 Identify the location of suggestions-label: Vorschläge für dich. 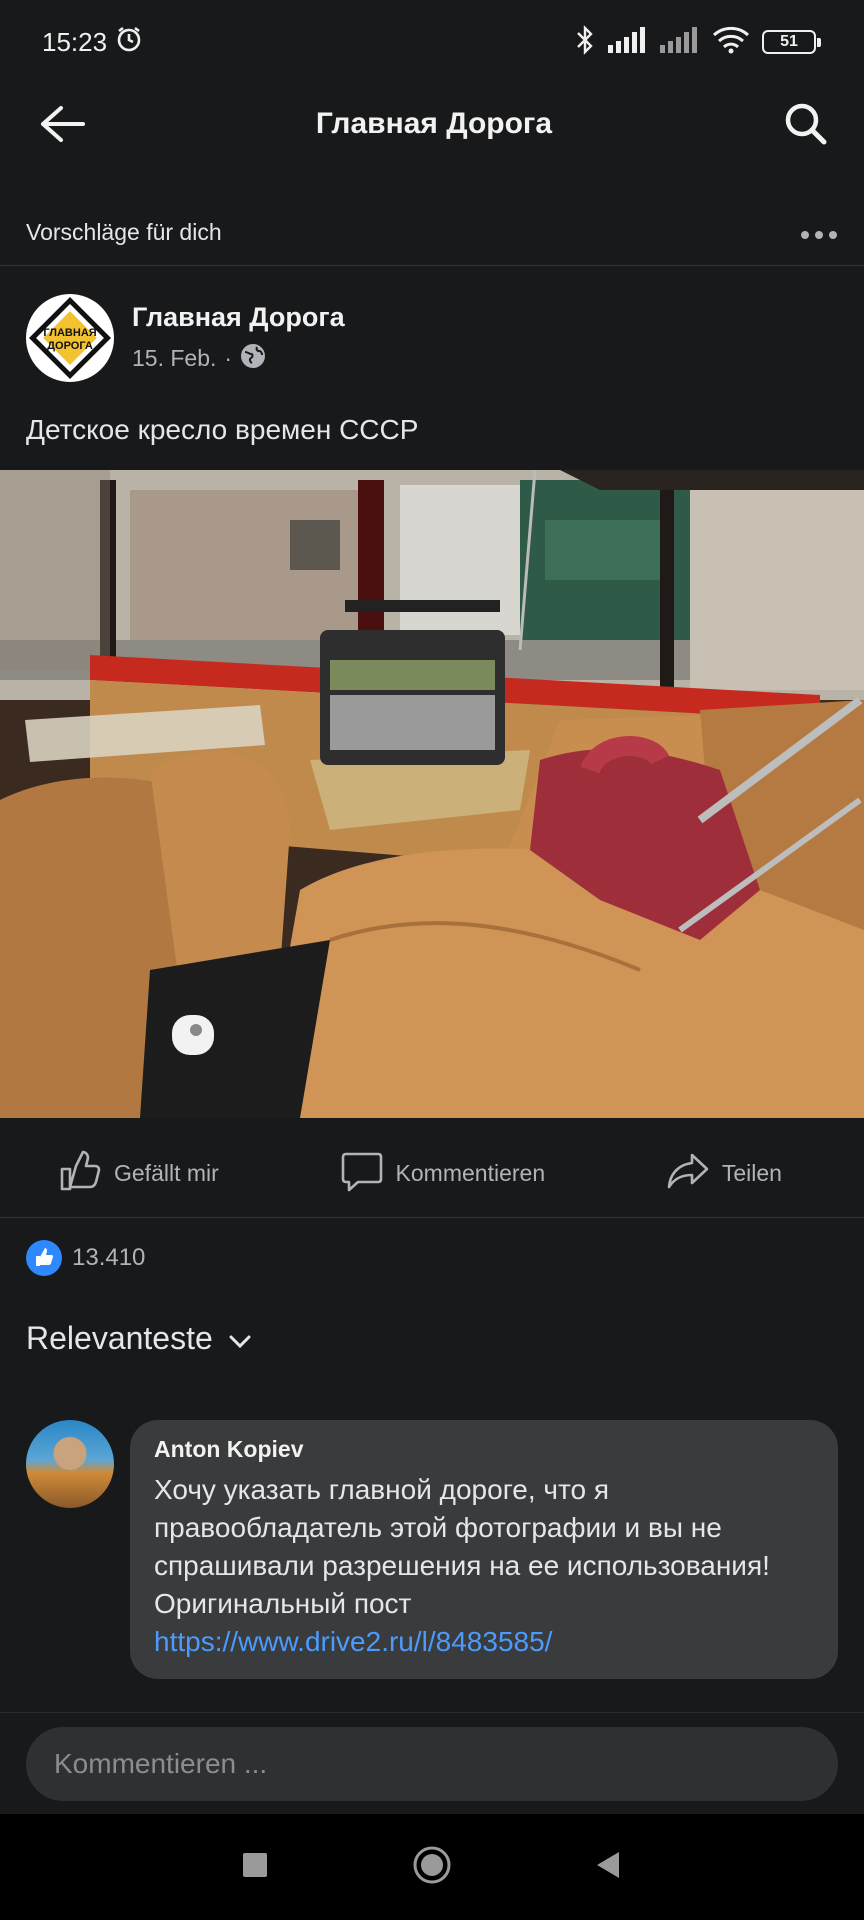
(124, 232).